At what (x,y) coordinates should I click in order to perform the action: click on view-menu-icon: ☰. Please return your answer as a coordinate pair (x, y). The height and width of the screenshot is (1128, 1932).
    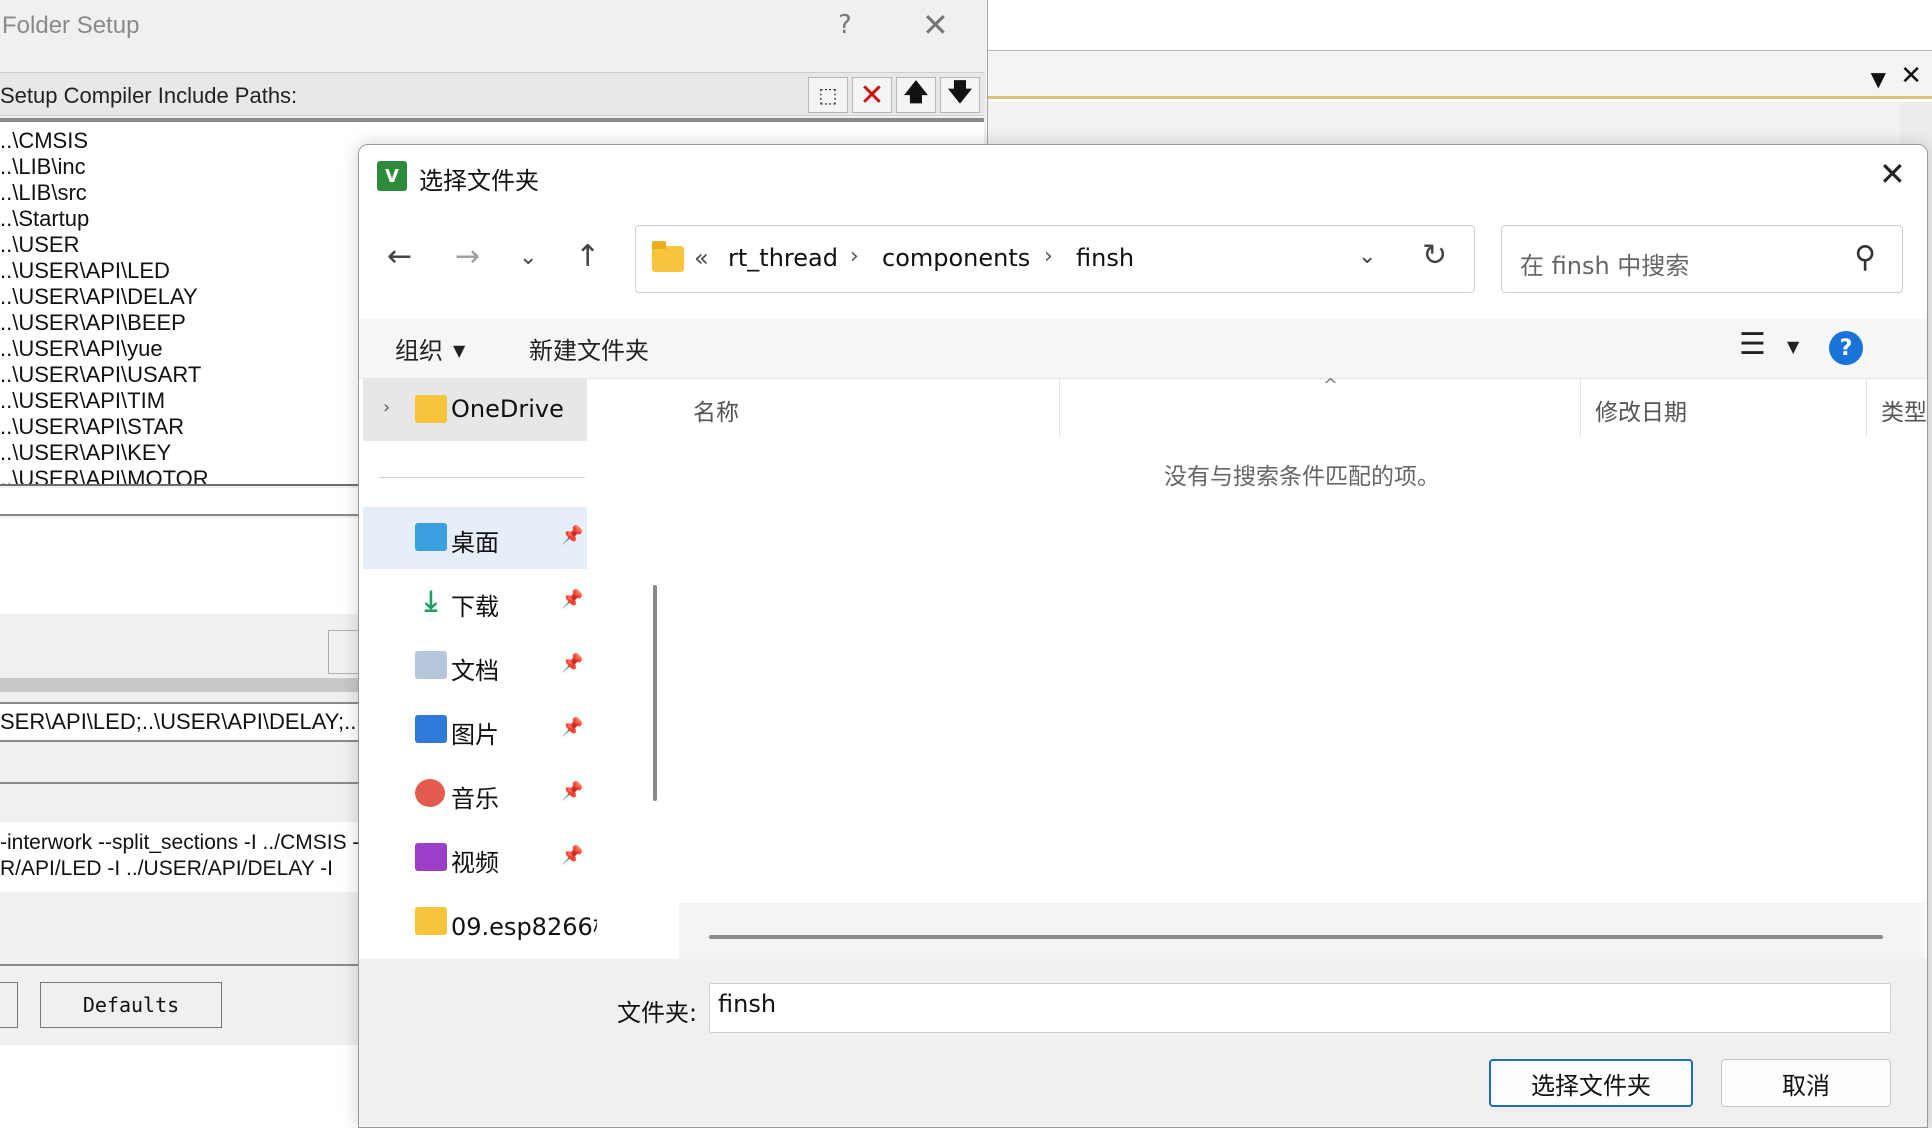
    Looking at the image, I should click on (1752, 344).